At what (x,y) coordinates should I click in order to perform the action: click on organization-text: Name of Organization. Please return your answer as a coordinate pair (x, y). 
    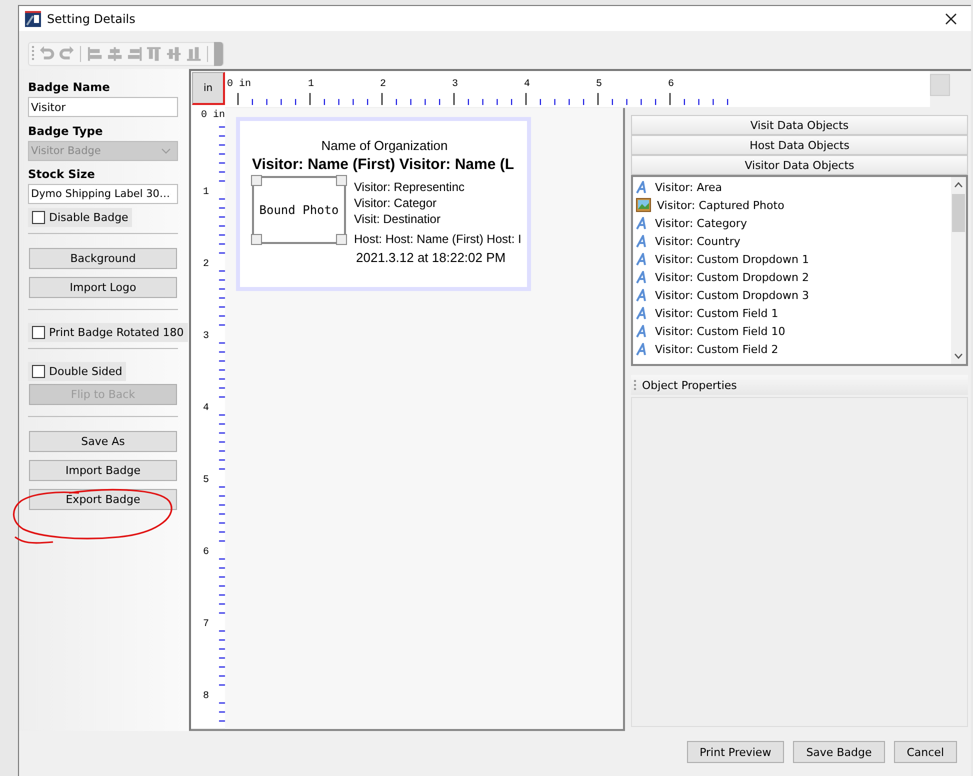
    Looking at the image, I should click on (384, 145).